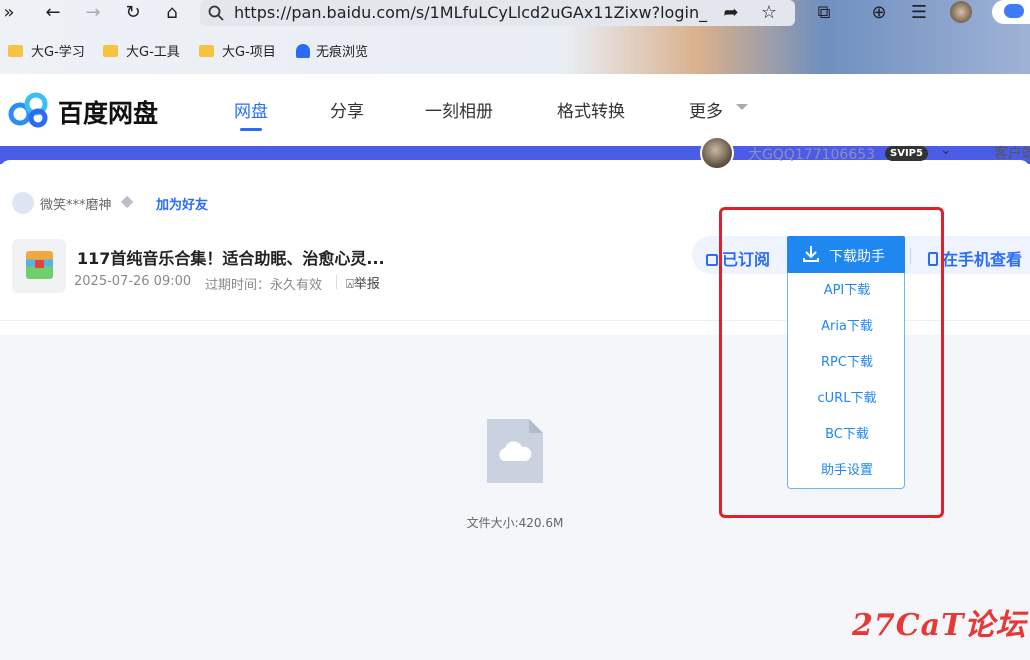 This screenshot has height=660, width=1030. I want to click on cloud-extension-icon, so click(1011, 12).